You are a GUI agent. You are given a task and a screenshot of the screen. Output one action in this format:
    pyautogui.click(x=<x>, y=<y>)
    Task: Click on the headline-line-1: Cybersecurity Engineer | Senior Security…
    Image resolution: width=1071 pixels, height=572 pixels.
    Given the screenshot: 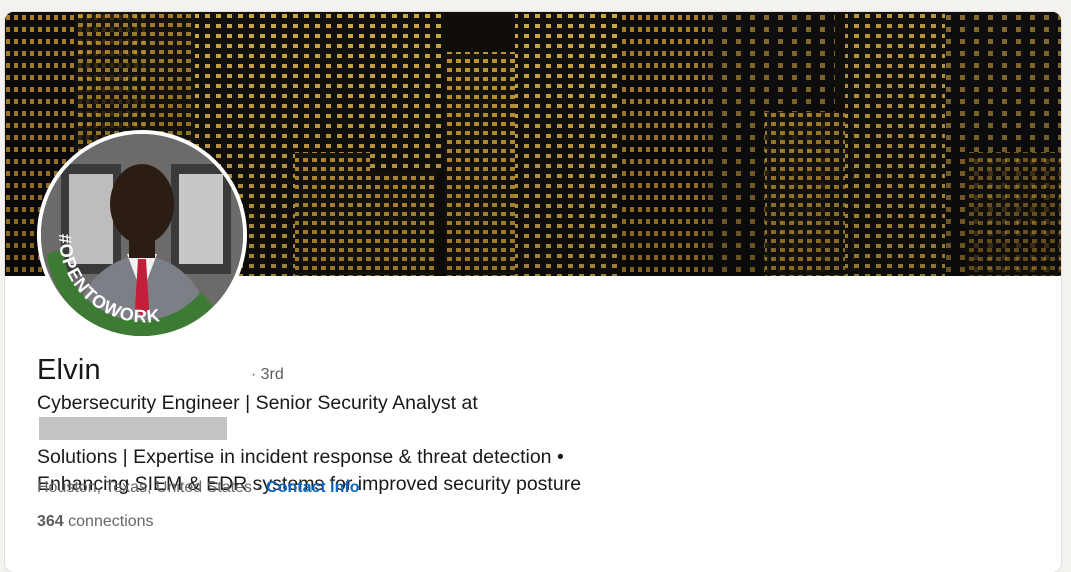 What is the action you would take?
    pyautogui.click(x=257, y=403)
    